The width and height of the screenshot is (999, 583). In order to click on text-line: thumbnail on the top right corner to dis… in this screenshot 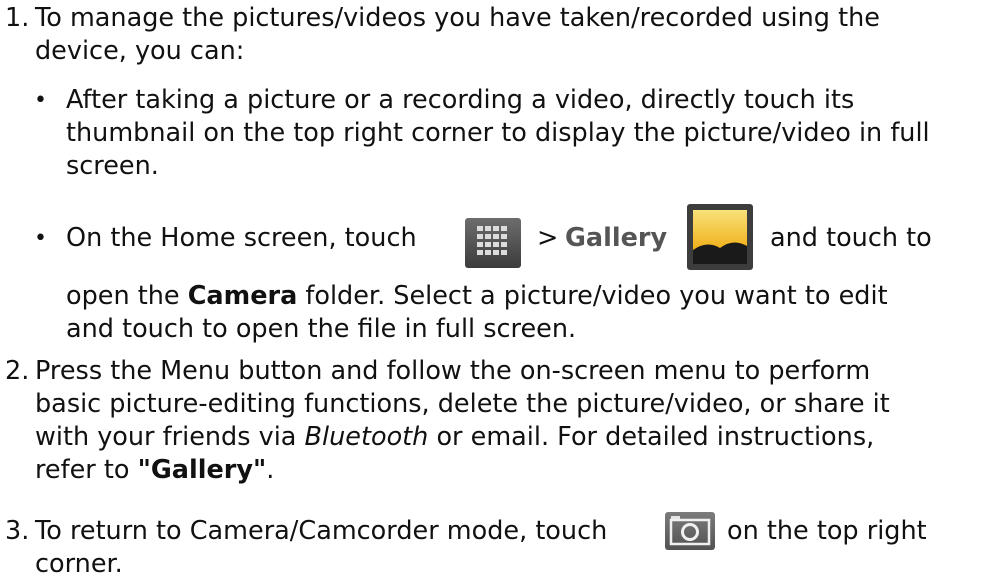, I will do `click(498, 133)`.